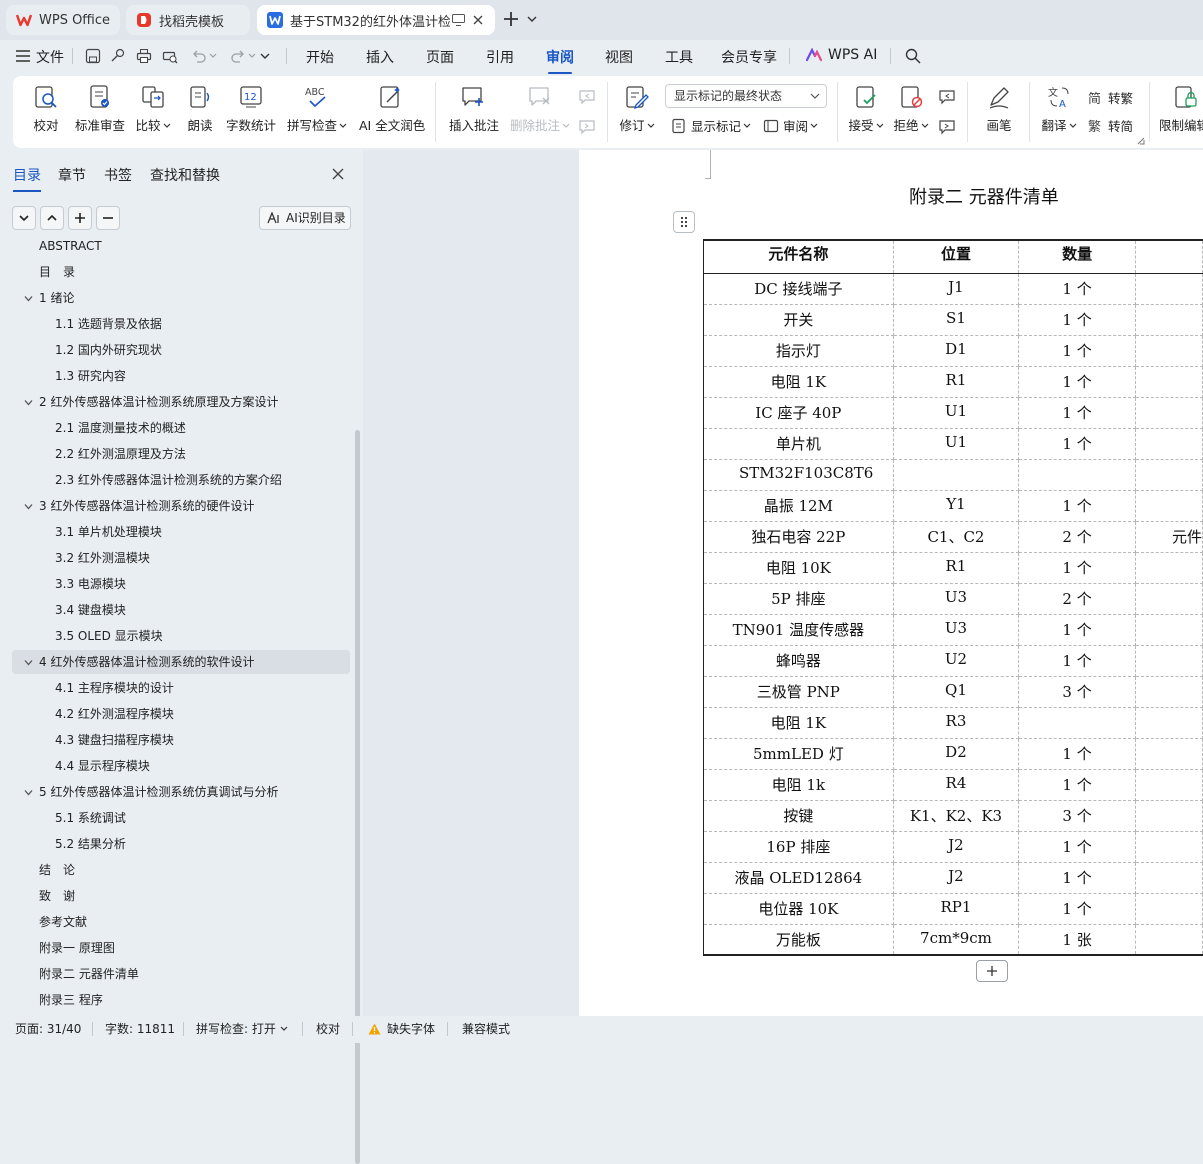 Image resolution: width=1203 pixels, height=1164 pixels. Describe the element at coordinates (181, 948) in the screenshot. I see `toc-item: 附录一 原理图` at that location.